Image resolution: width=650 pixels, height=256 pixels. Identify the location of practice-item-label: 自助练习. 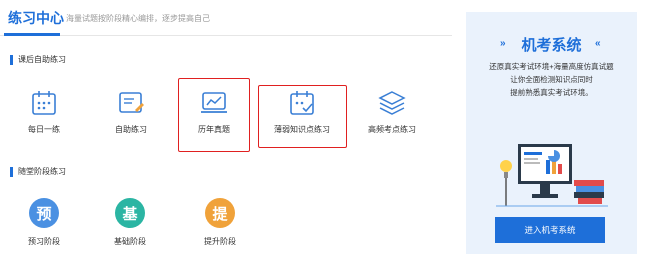
(131, 129).